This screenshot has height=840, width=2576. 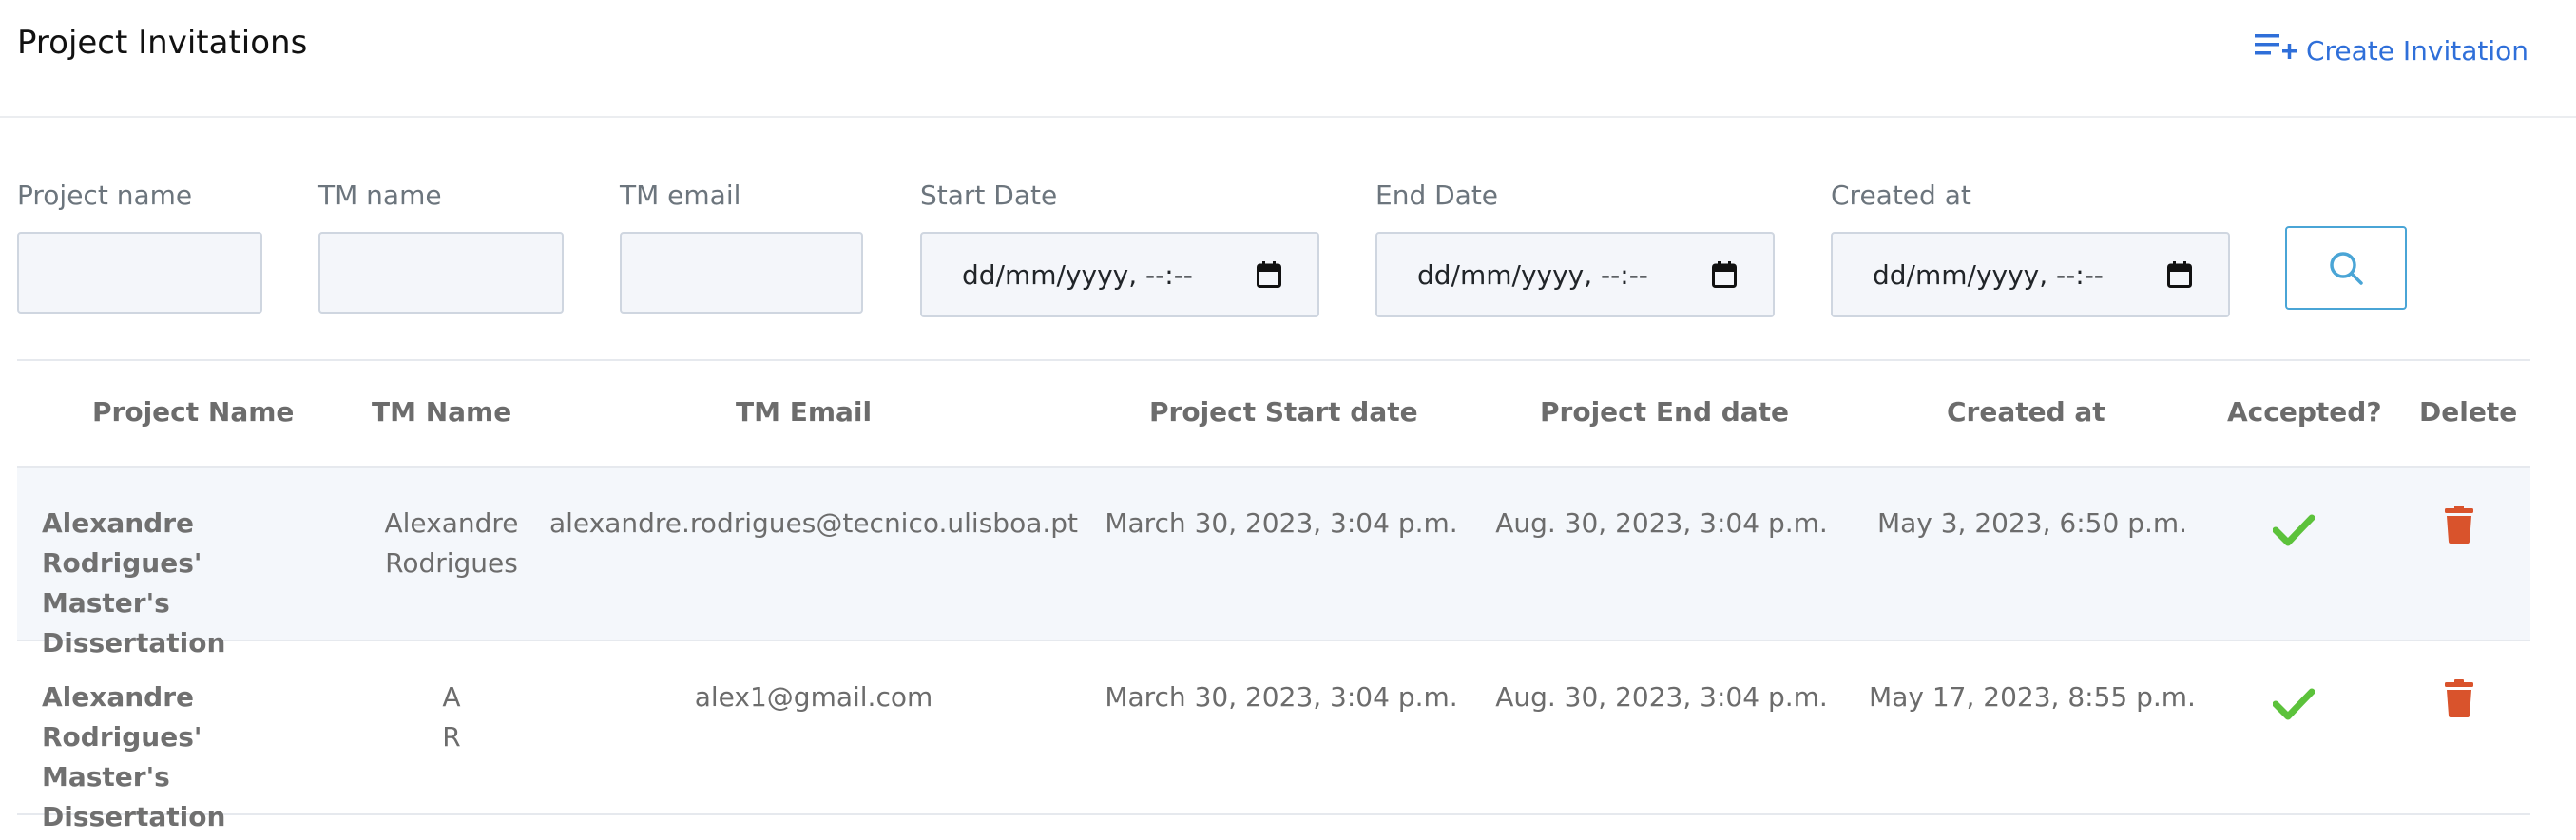 What do you see at coordinates (805, 412) in the screenshot?
I see `column-header-tm-email: TM Email` at bounding box center [805, 412].